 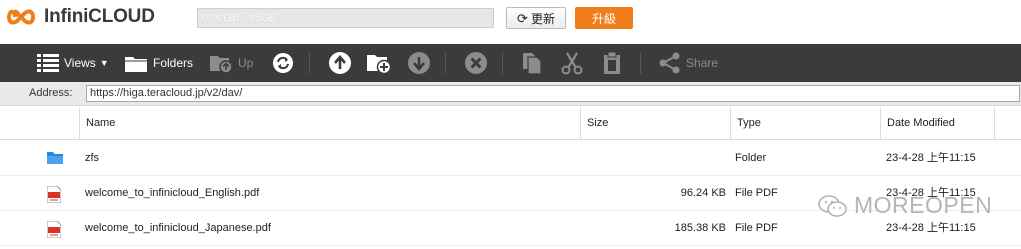 What do you see at coordinates (604, 18) in the screenshot?
I see `upgrade-button: 升級` at bounding box center [604, 18].